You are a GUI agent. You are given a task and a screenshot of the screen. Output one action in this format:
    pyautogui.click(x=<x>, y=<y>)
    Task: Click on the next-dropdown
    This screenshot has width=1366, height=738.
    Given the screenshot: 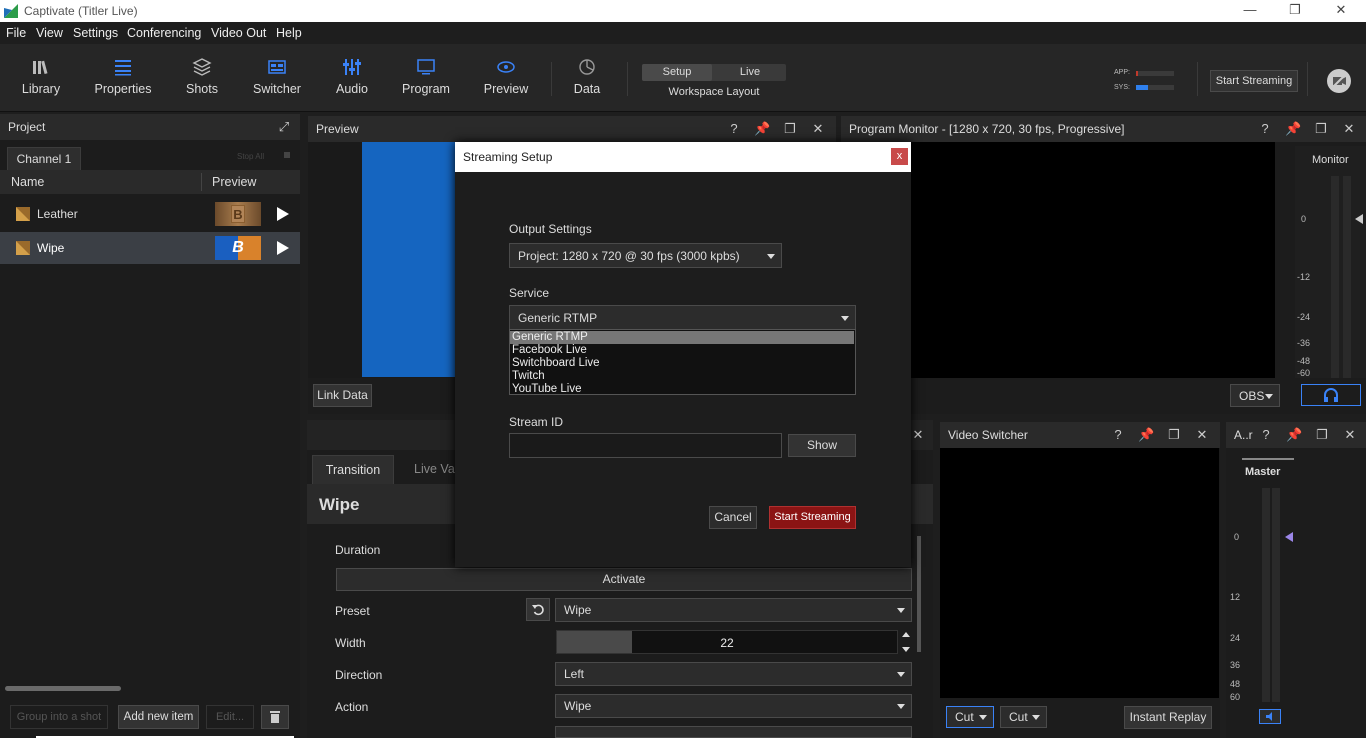 What is the action you would take?
    pyautogui.click(x=733, y=732)
    